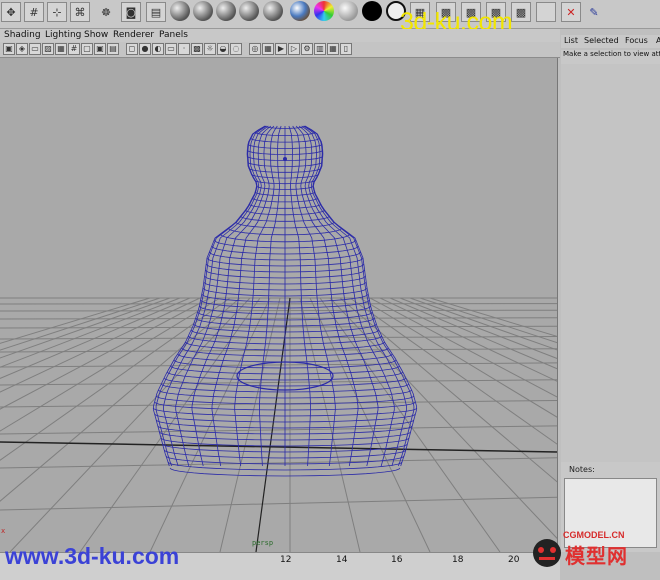  What do you see at coordinates (3, 531) in the screenshot?
I see `axis-label-x: x` at bounding box center [3, 531].